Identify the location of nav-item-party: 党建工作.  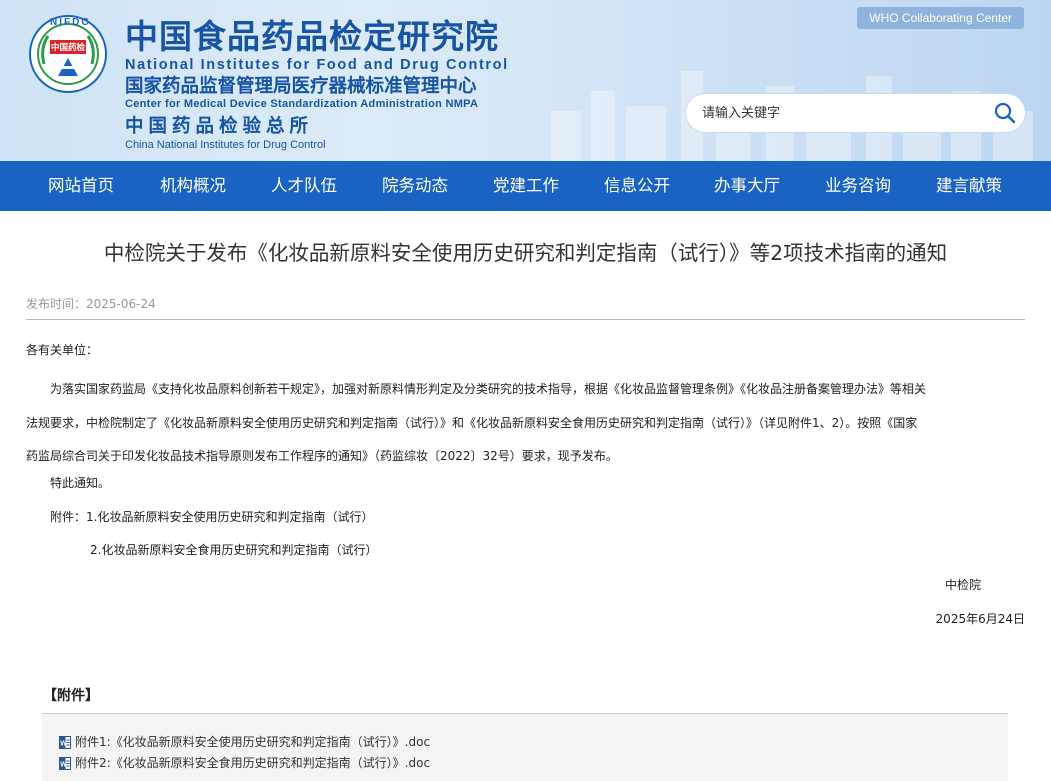
(526, 186).